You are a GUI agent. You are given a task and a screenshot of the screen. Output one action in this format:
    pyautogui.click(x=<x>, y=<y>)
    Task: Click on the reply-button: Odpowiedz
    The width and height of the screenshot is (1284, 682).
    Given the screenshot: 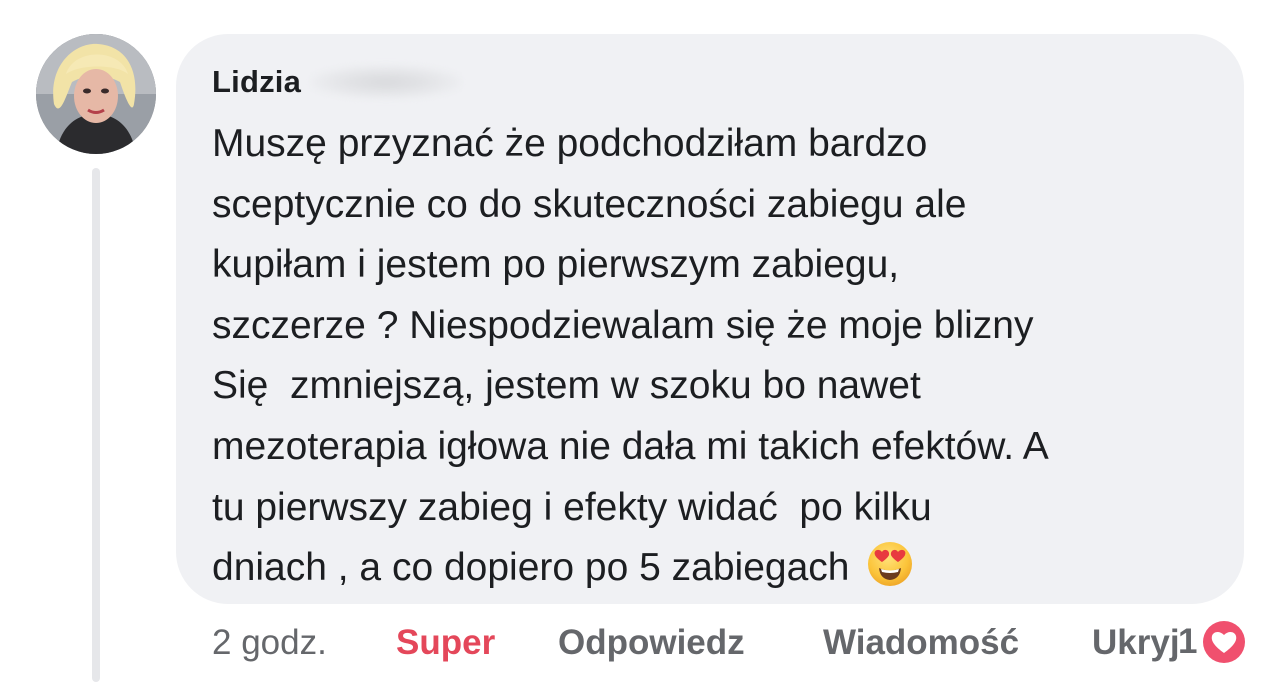 What is the action you would take?
    pyautogui.click(x=651, y=643)
    